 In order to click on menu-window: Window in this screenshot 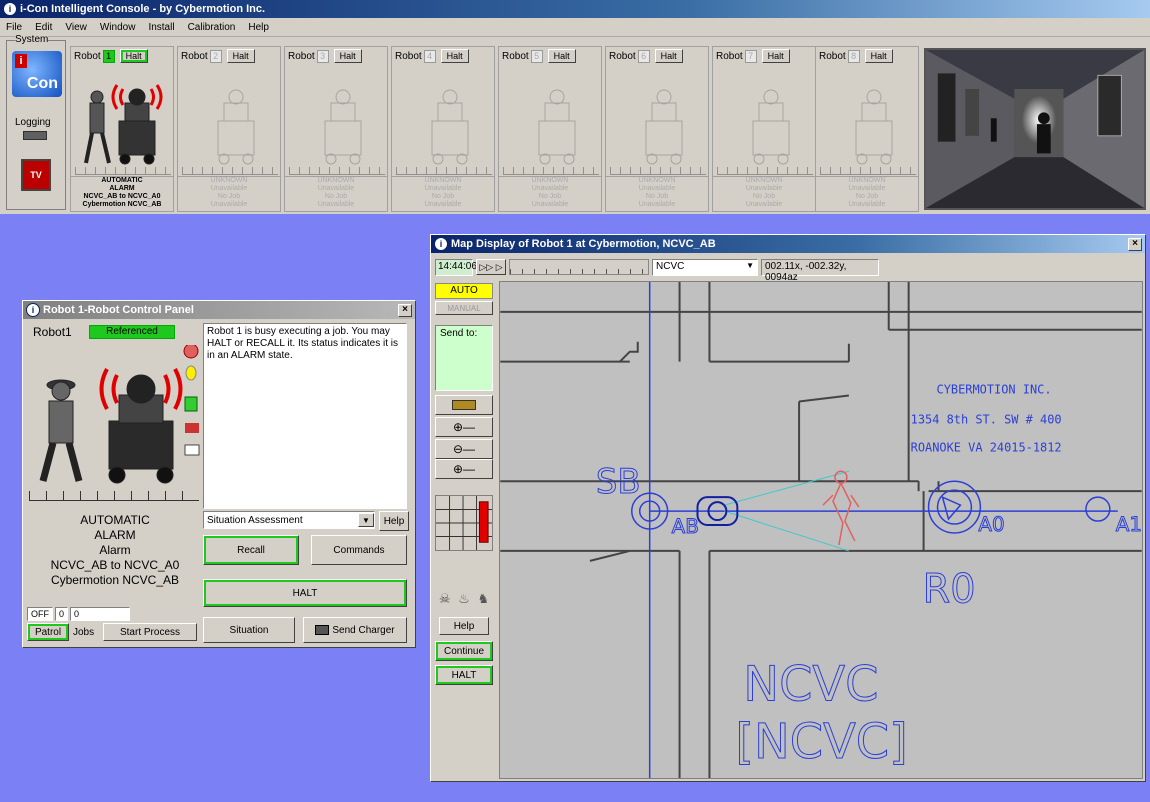, I will do `click(118, 27)`.